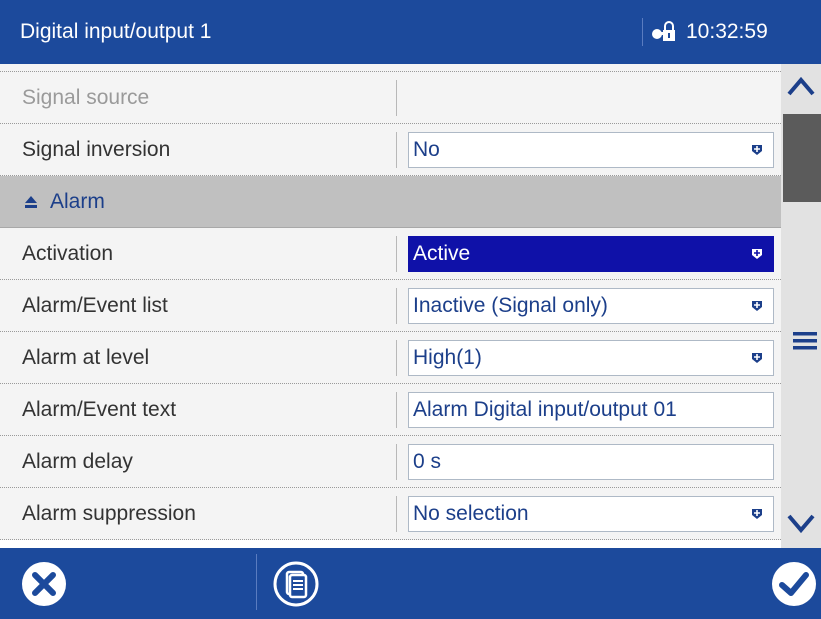 The width and height of the screenshot is (821, 619). I want to click on signal-inversion-value: No, so click(426, 149).